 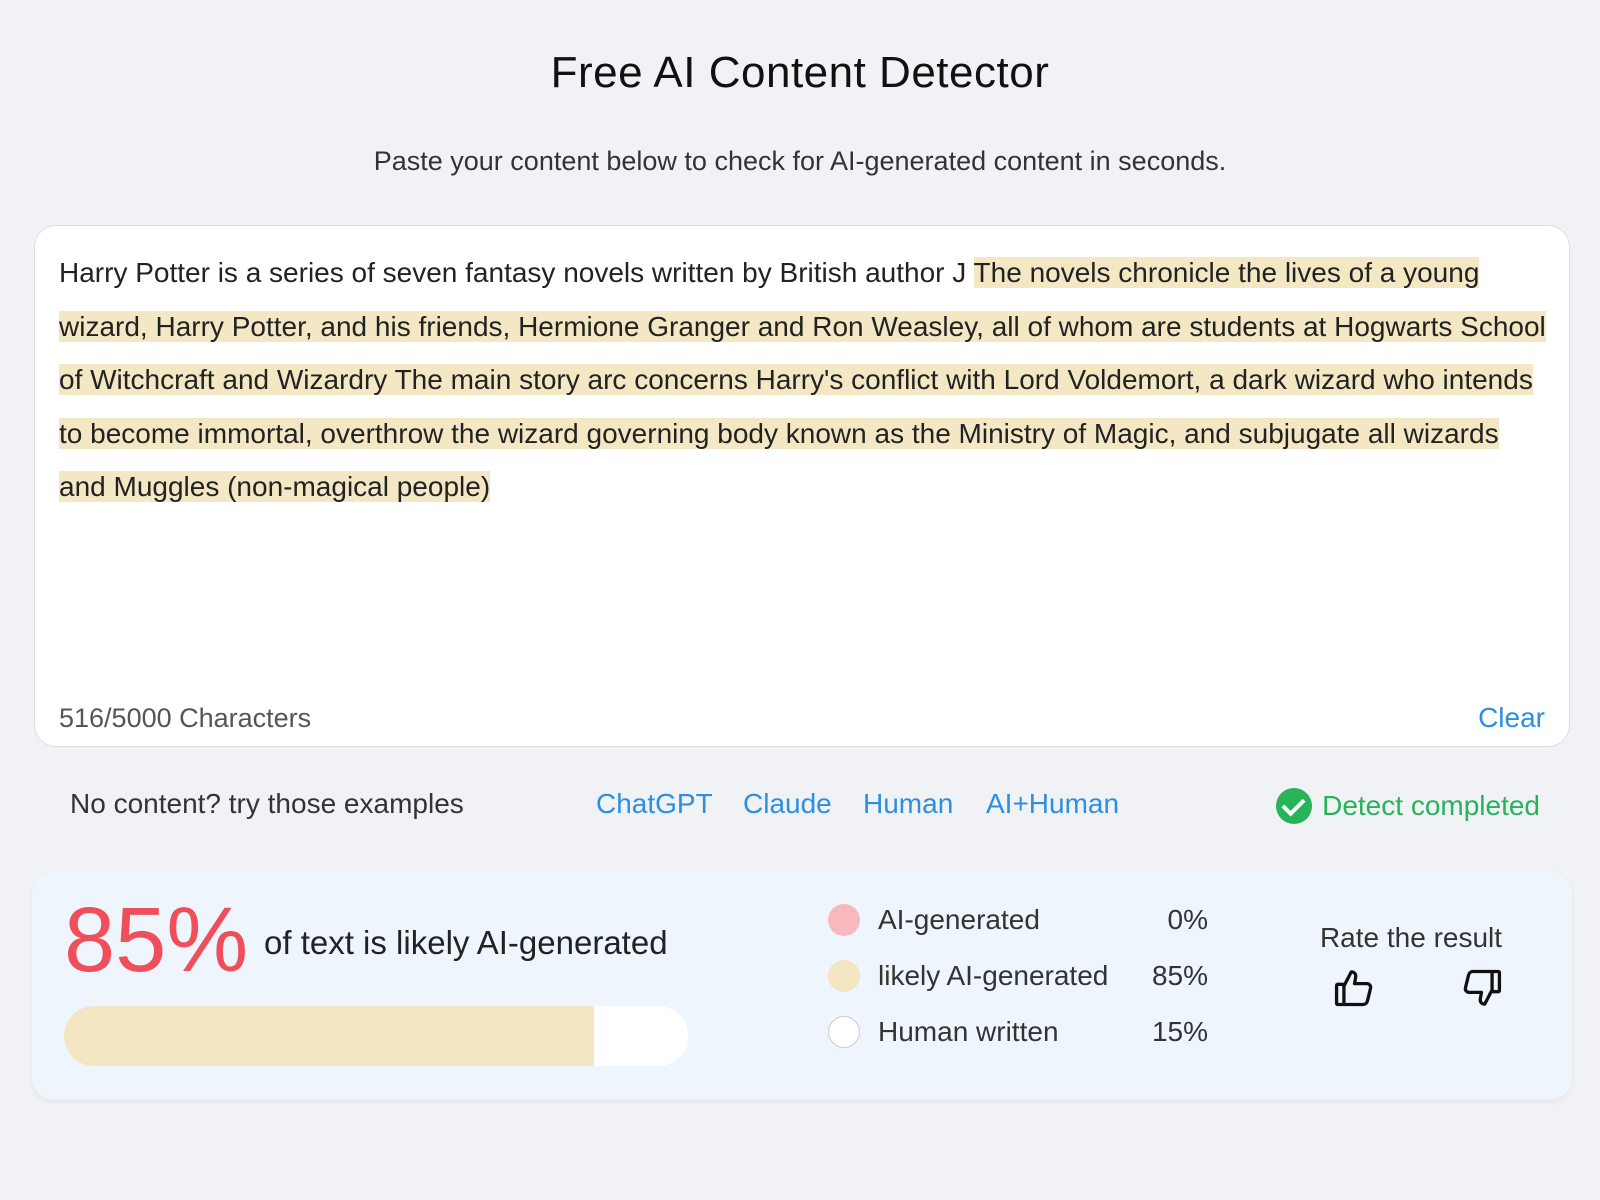 I want to click on check-circle-icon, so click(x=1294, y=806).